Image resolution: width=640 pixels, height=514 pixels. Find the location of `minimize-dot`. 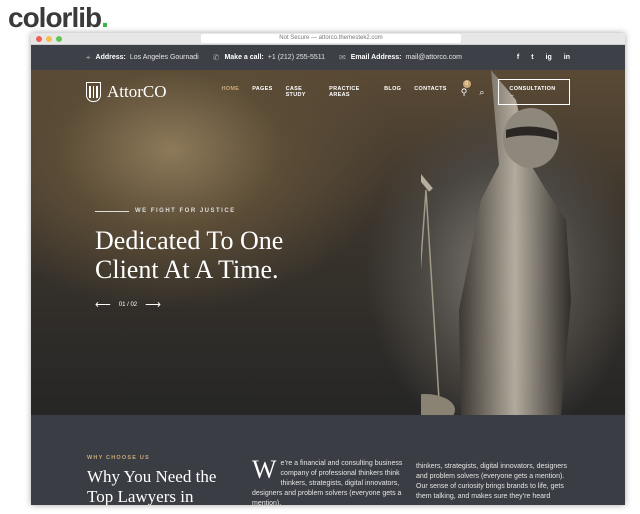

minimize-dot is located at coordinates (49, 39).